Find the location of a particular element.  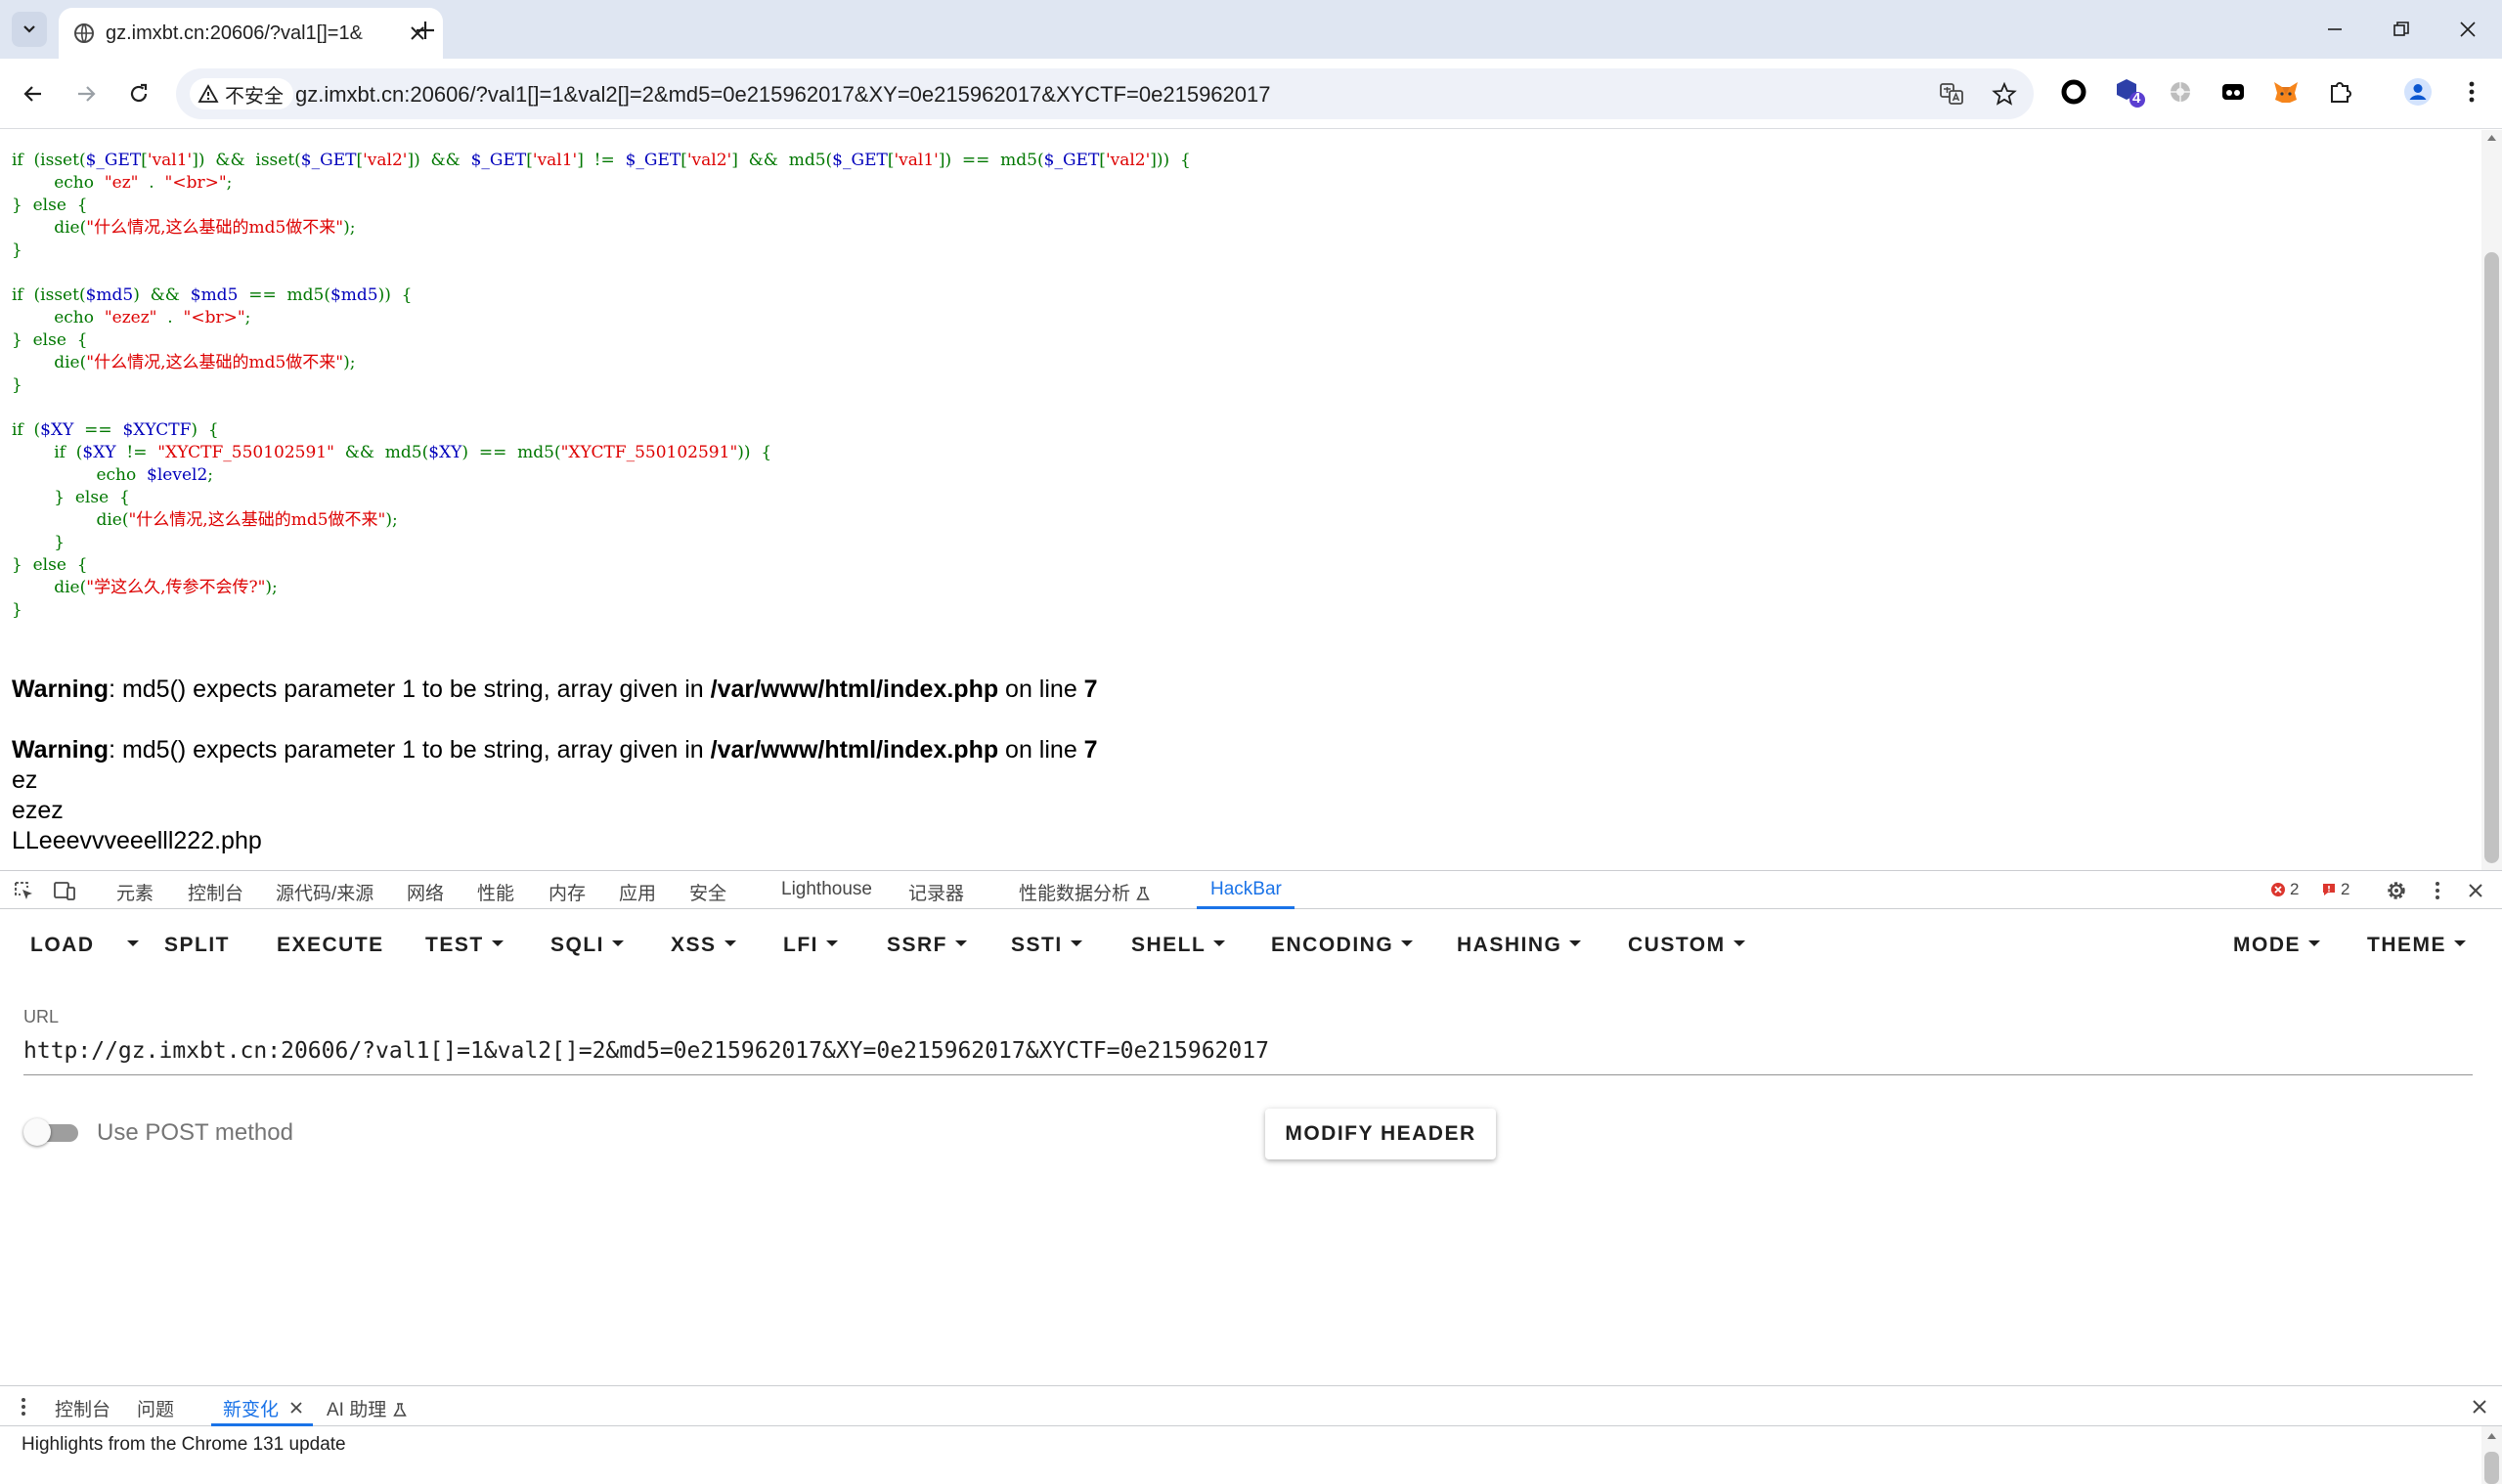

devtools-tab: 记录器 is located at coordinates (936, 892).